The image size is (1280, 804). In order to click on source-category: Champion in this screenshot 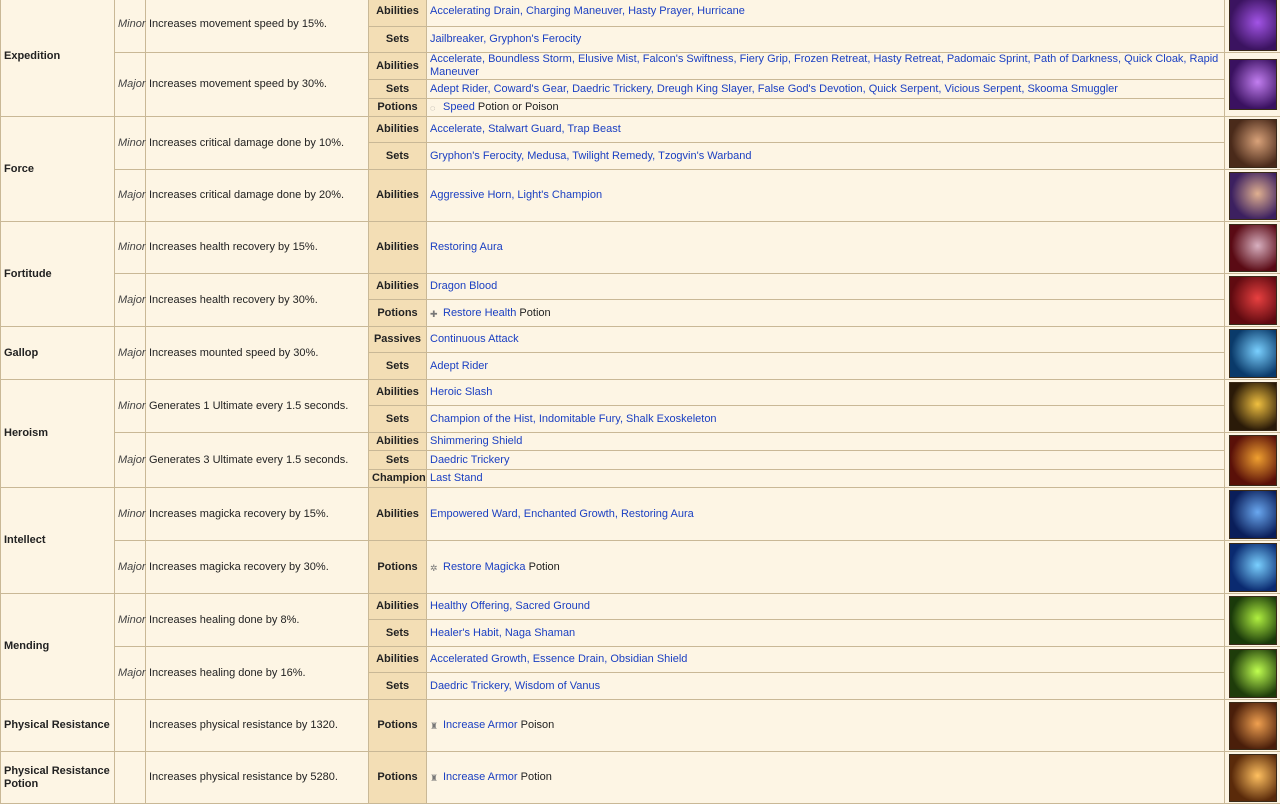, I will do `click(398, 479)`.